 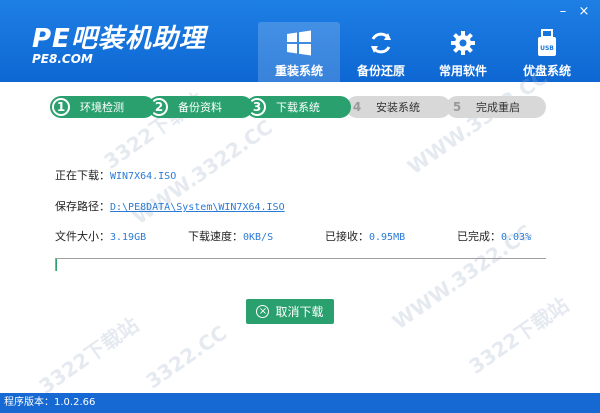 I want to click on speed-row: 下载速度：0KB/S, so click(x=230, y=236).